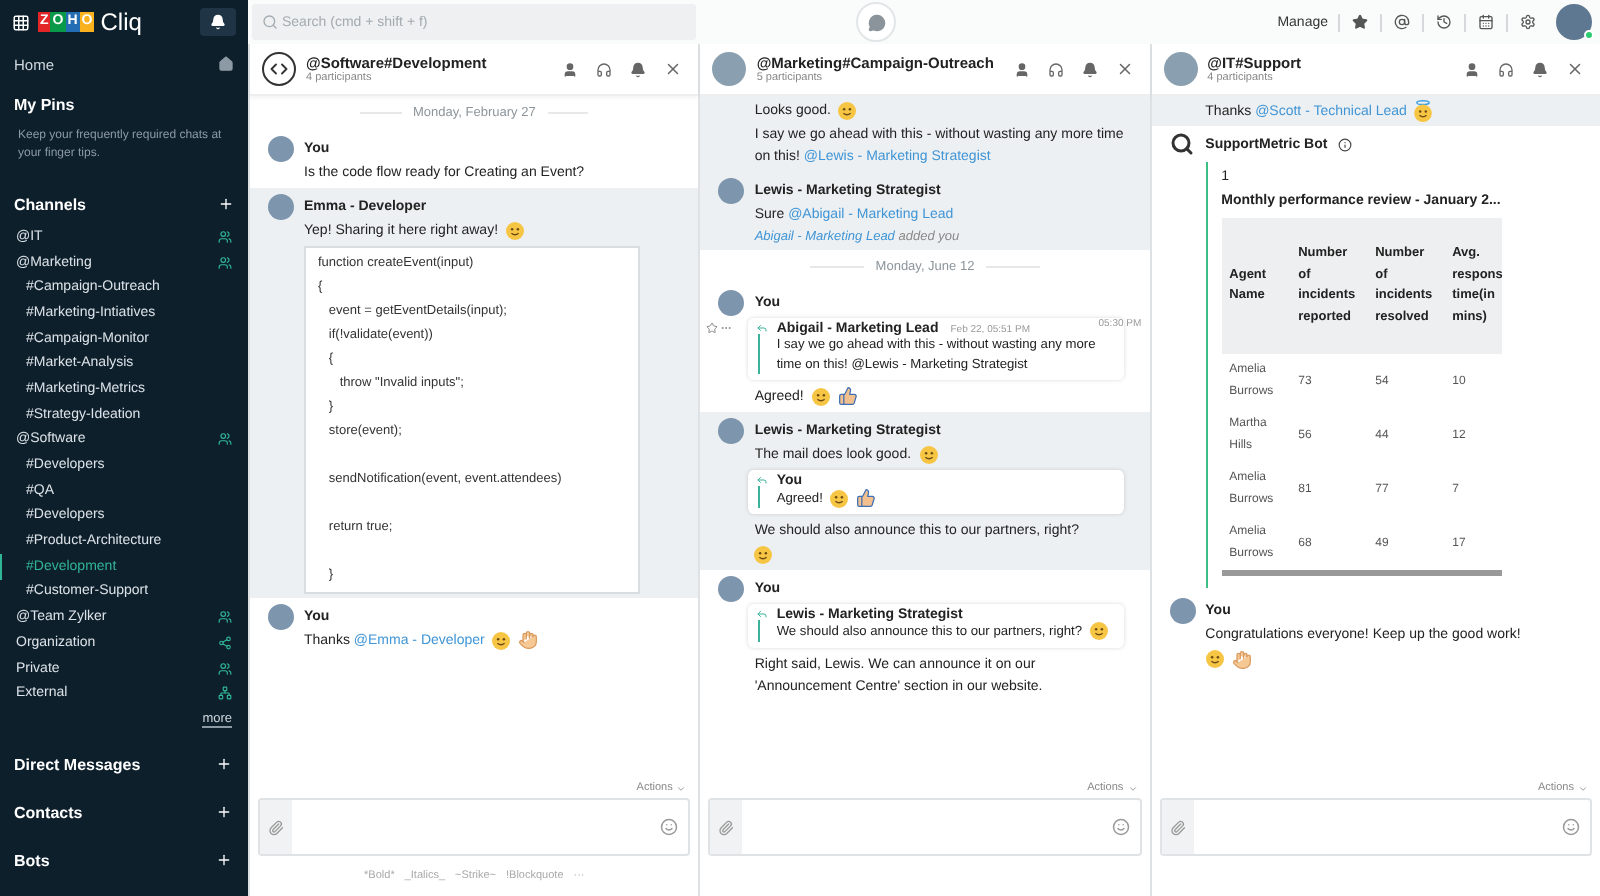 The height and width of the screenshot is (896, 1600). Describe the element at coordinates (225, 642) in the screenshot. I see `nodes-icon` at that location.